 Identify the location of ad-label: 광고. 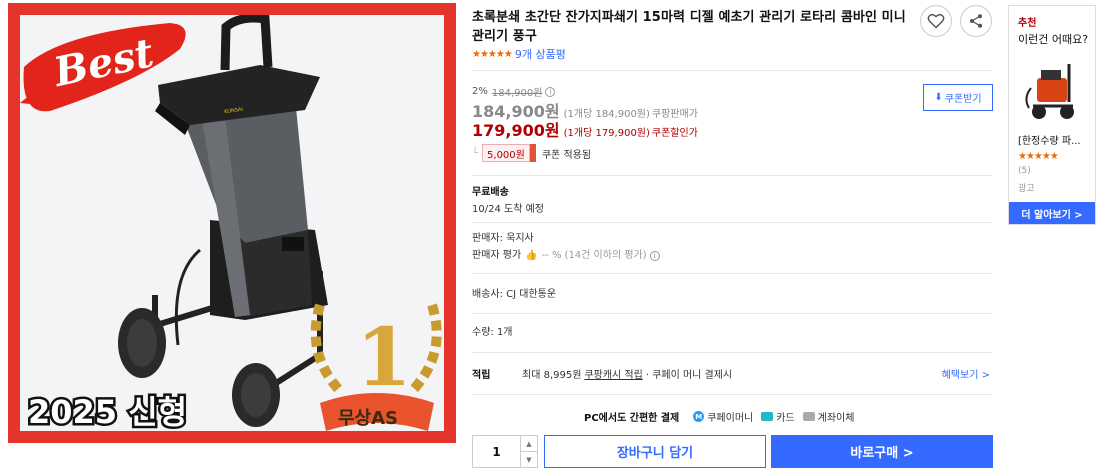
(1026, 189).